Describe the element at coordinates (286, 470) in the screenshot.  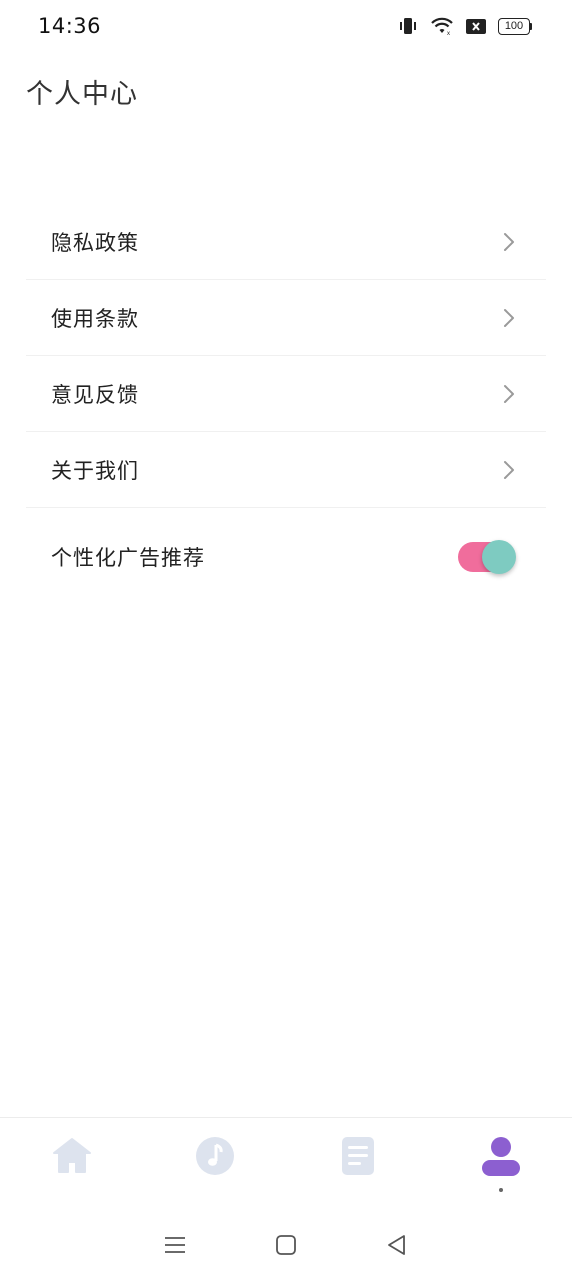
I see `settings-item-about-us: 关于我们` at that location.